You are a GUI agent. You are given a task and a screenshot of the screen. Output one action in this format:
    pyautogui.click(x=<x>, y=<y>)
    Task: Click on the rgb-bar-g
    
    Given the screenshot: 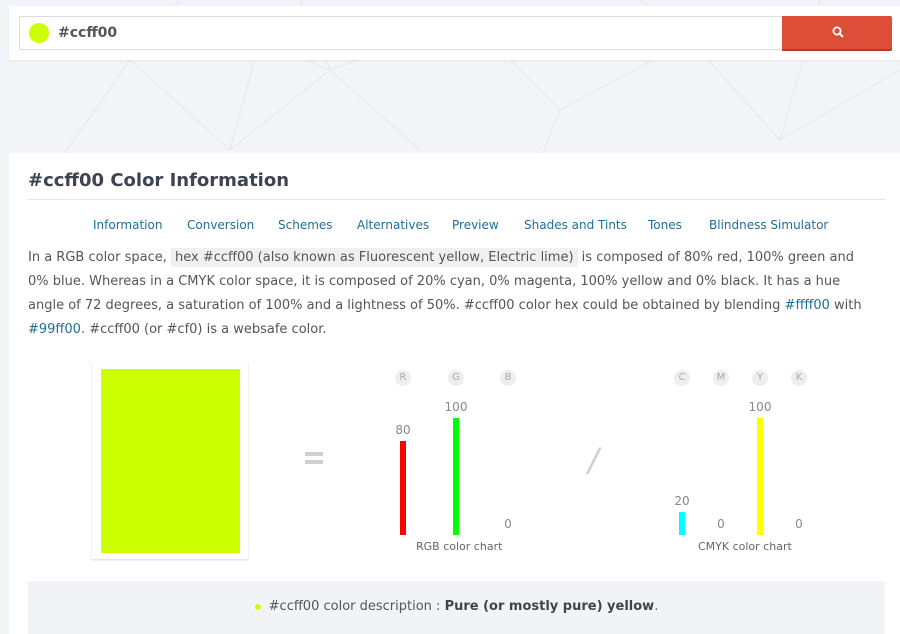 What is the action you would take?
    pyautogui.click(x=456, y=476)
    